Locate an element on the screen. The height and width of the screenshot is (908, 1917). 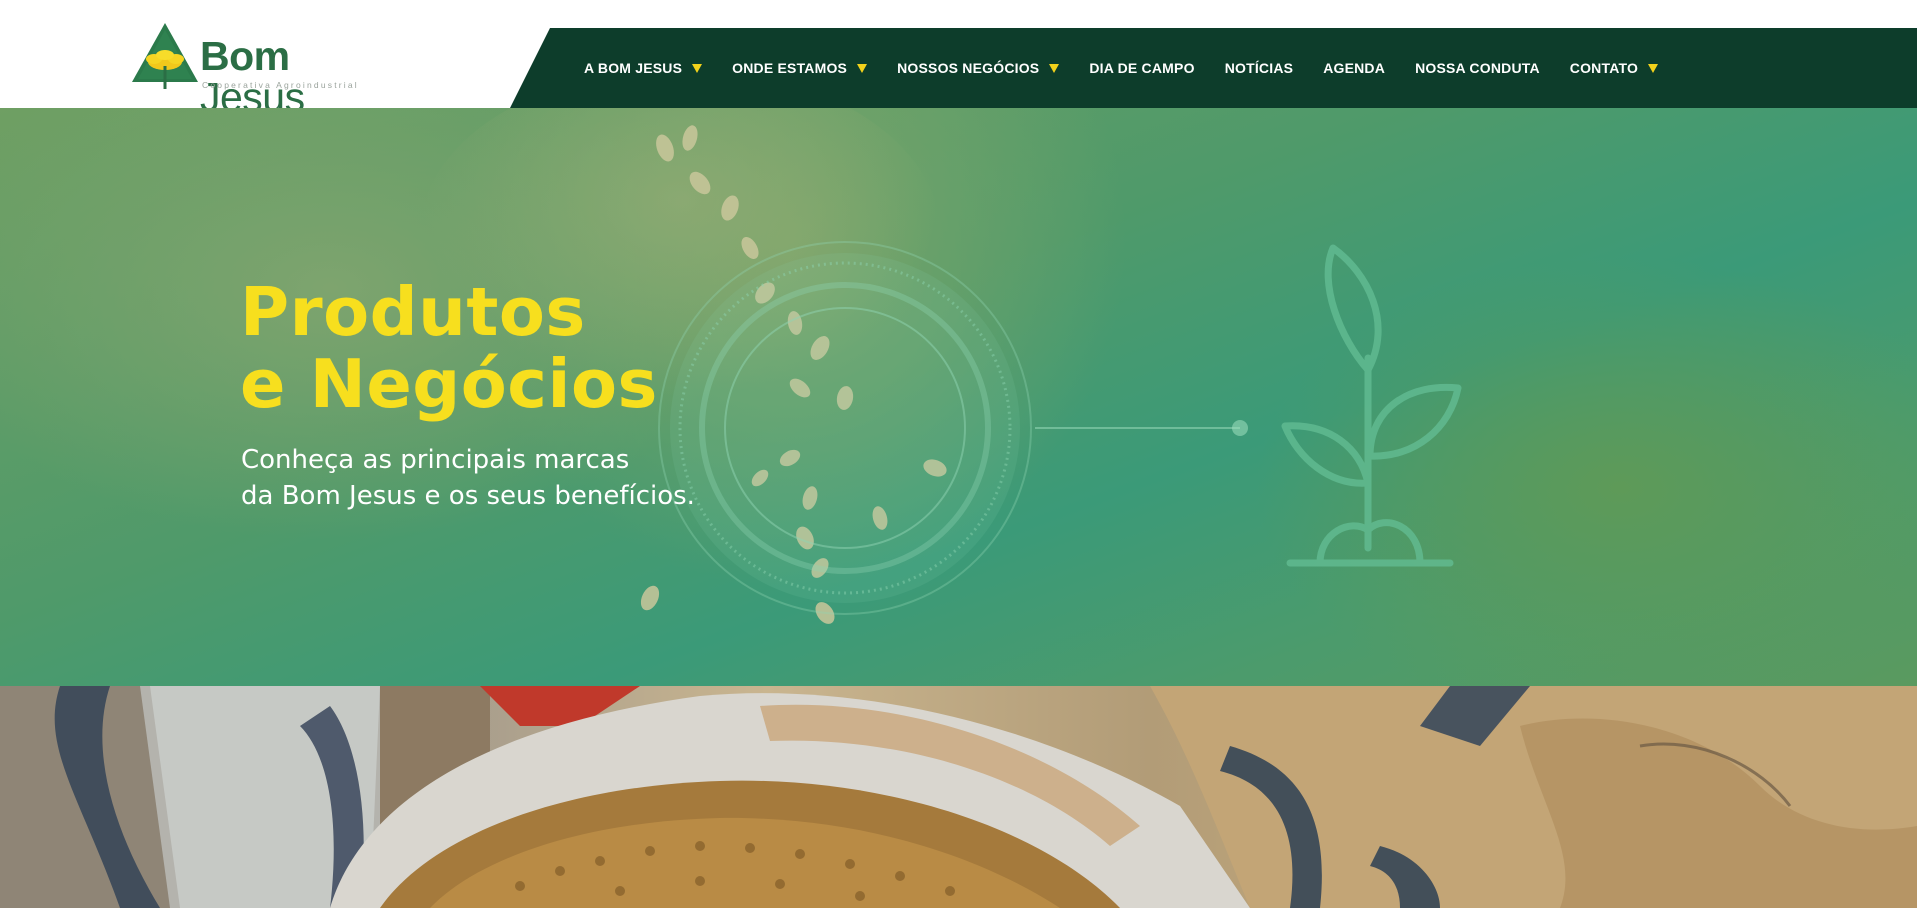
nav-item-label: NOSSOS NEGÓCIOS is located at coordinates (968, 68).